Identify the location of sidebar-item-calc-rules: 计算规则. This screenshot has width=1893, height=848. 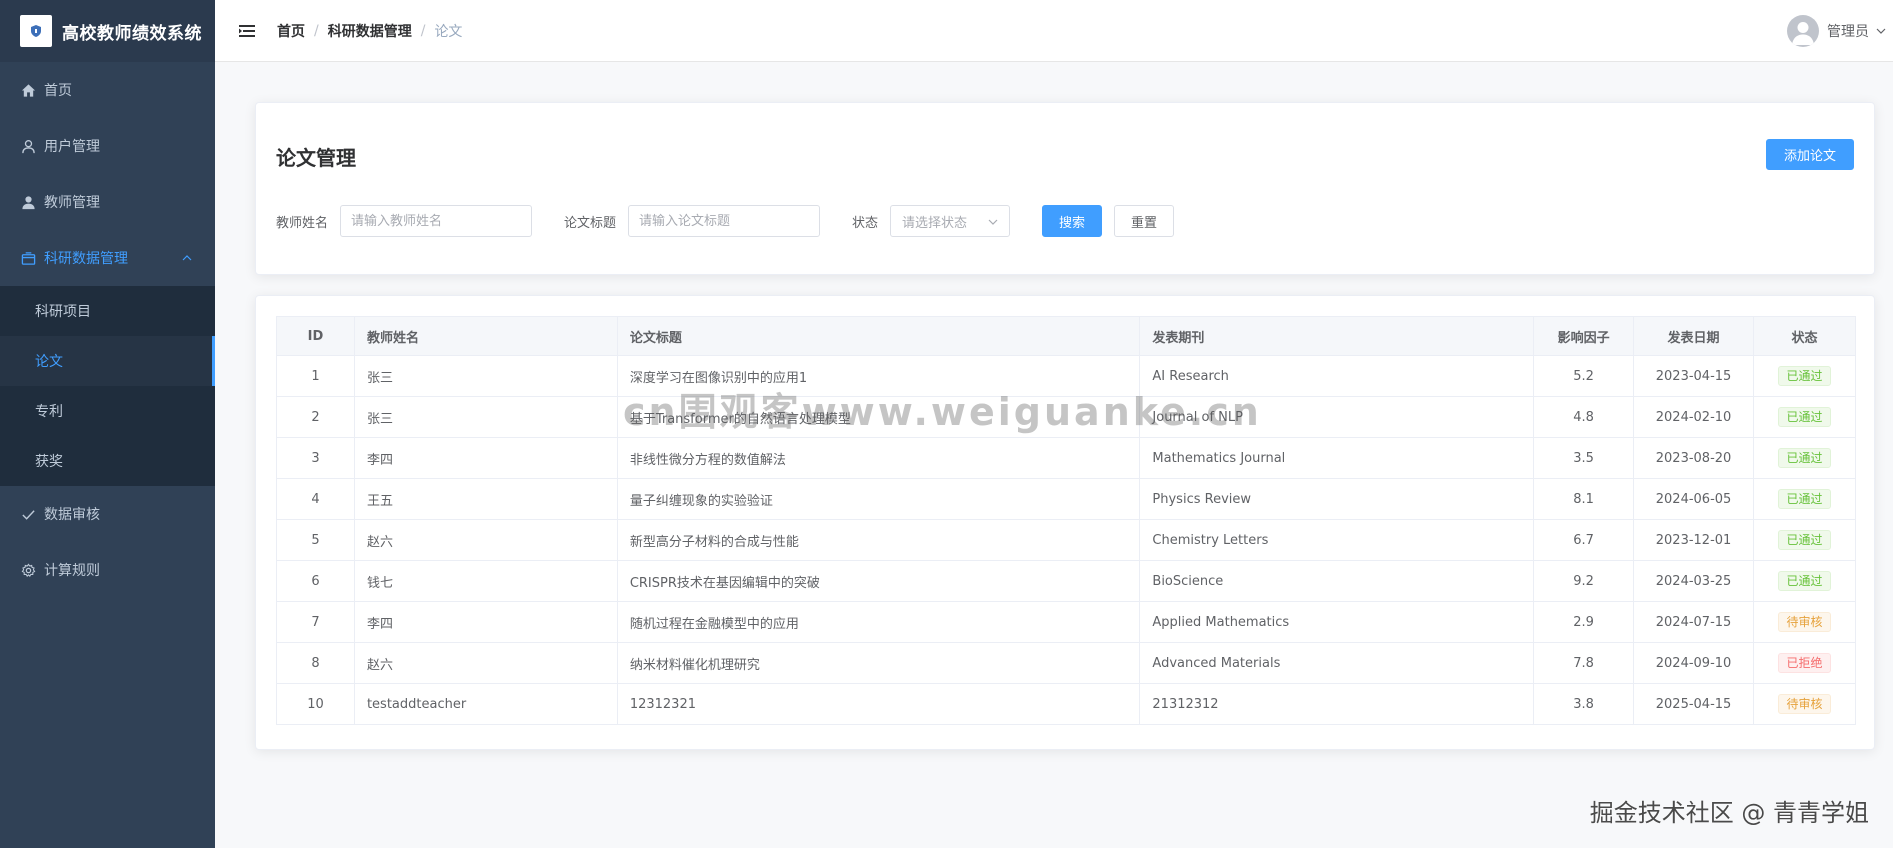
(107, 570).